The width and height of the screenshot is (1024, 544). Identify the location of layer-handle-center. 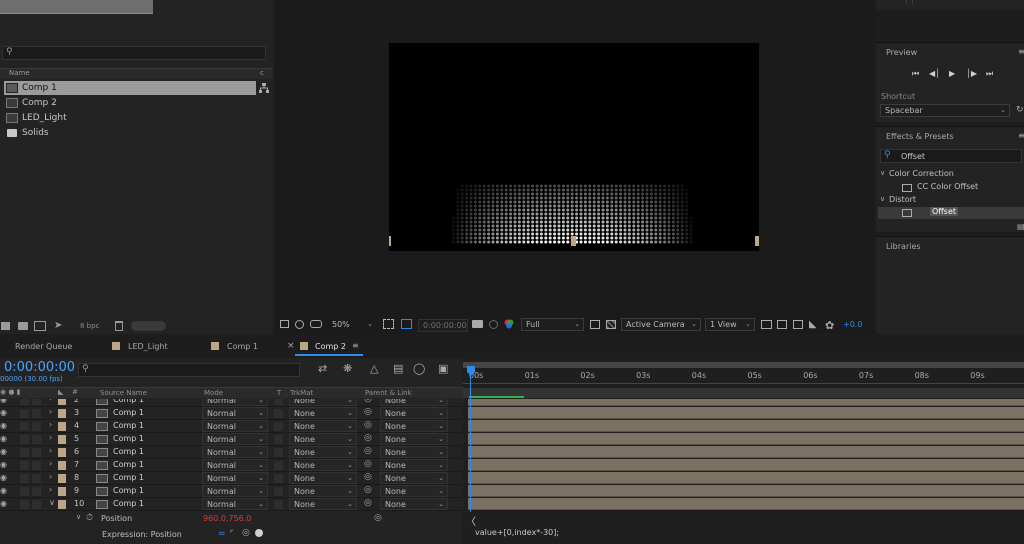
(573, 241).